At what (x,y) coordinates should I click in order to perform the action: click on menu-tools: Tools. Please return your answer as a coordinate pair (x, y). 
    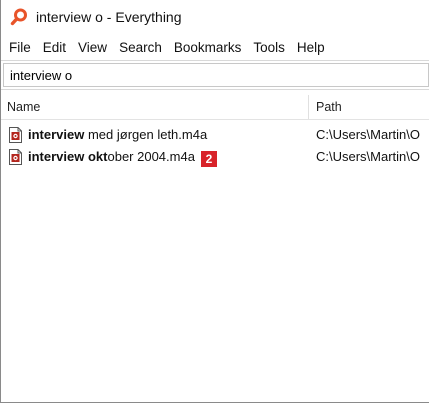
    Looking at the image, I should click on (269, 47).